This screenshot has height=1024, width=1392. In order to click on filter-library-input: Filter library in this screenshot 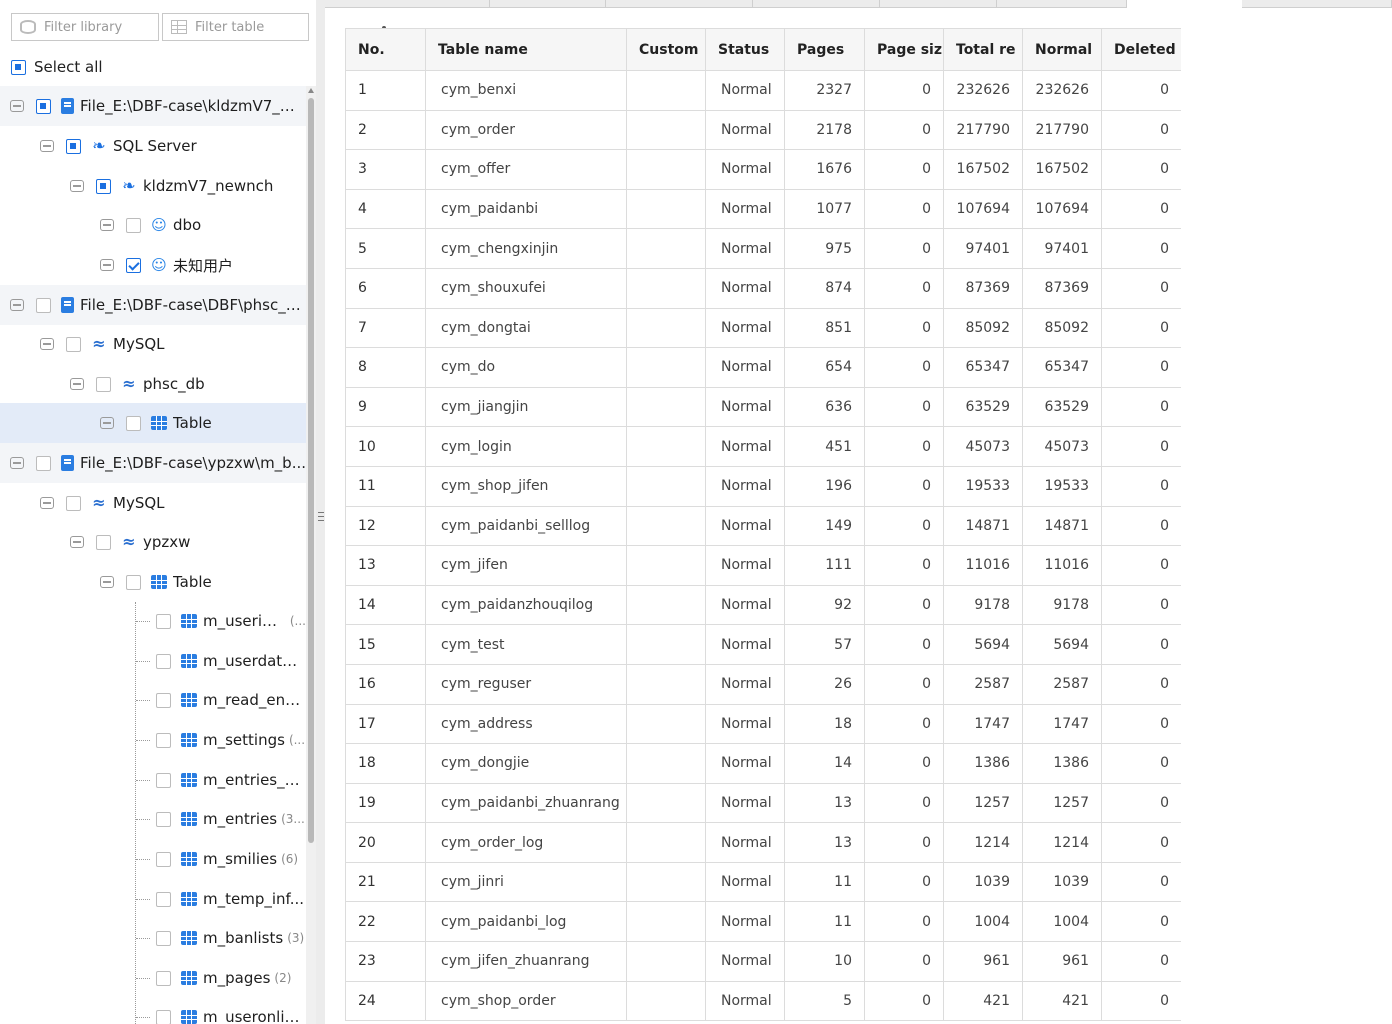, I will do `click(85, 27)`.